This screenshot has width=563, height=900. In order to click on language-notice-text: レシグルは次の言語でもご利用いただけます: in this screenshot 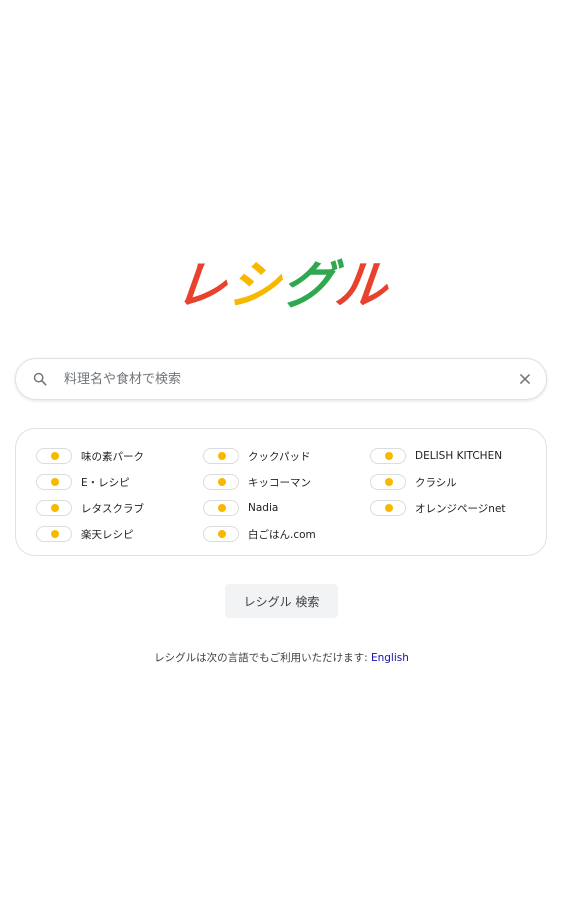, I will do `click(262, 658)`.